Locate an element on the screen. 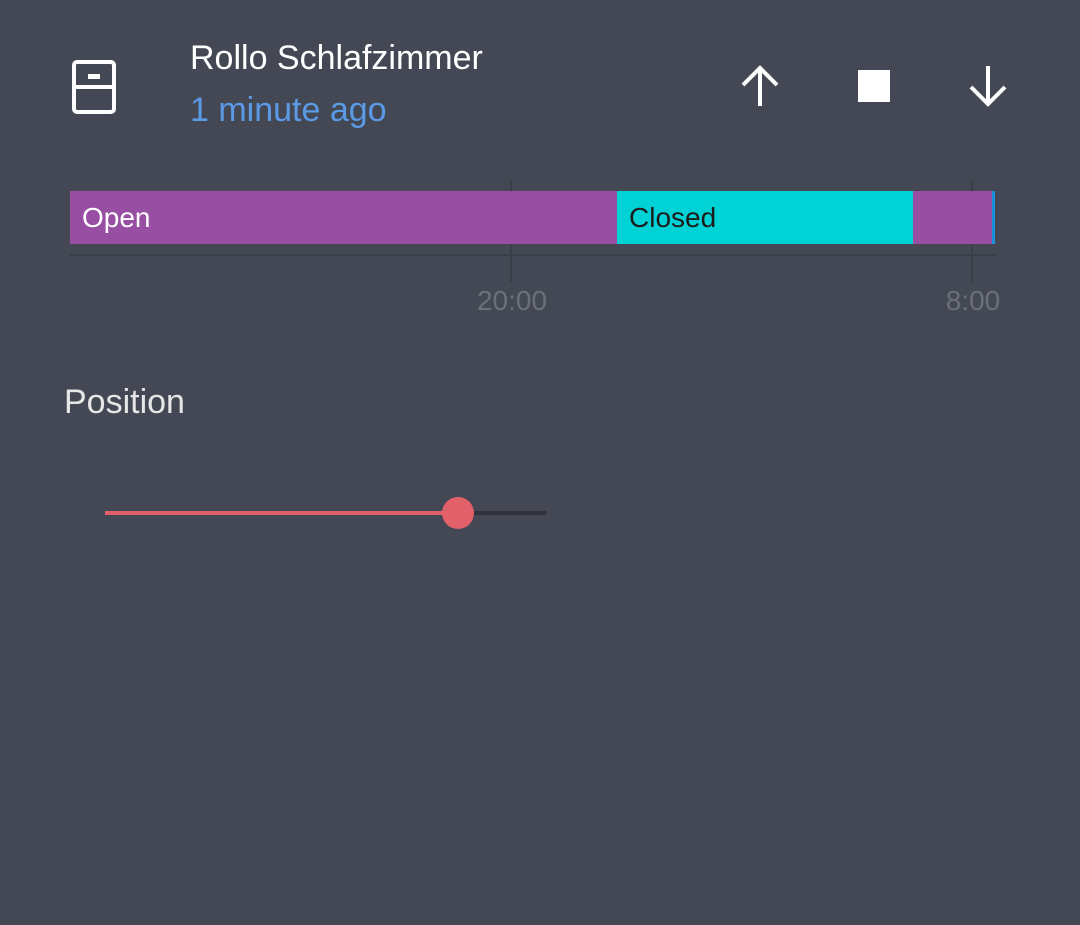 This screenshot has height=925, width=1080. window-shutter-icon is located at coordinates (95, 88).